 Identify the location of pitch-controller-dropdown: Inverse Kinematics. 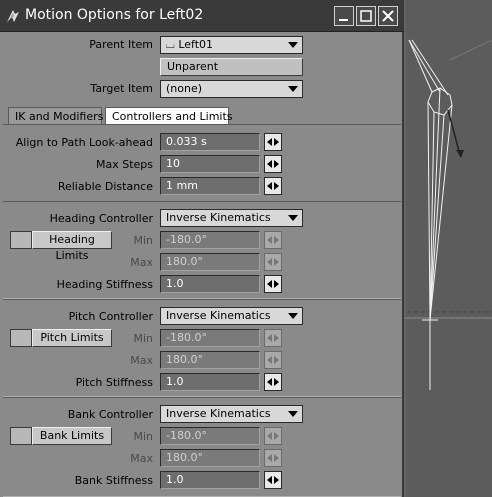
(231, 316).